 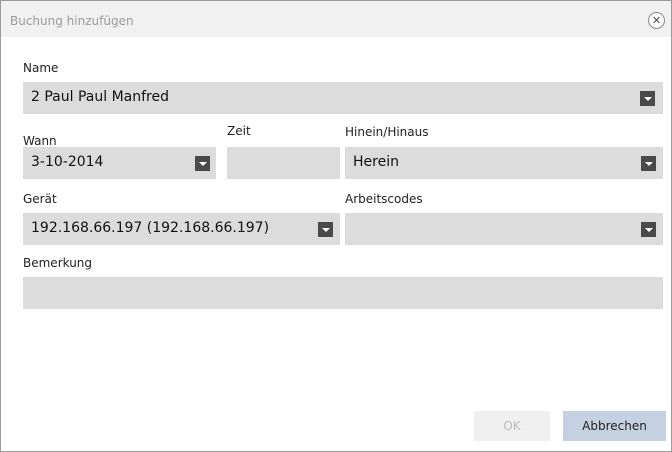 What do you see at coordinates (504, 229) in the screenshot?
I see `arbeitscodes-select` at bounding box center [504, 229].